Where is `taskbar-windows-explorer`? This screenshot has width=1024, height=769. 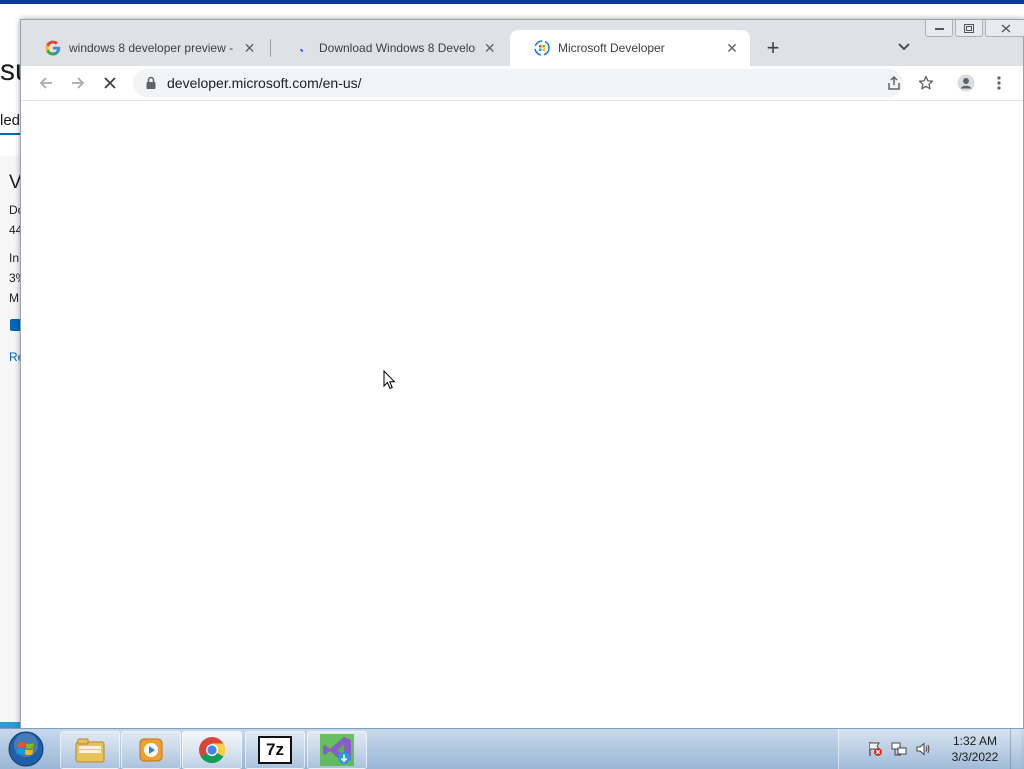 taskbar-windows-explorer is located at coordinates (90, 750).